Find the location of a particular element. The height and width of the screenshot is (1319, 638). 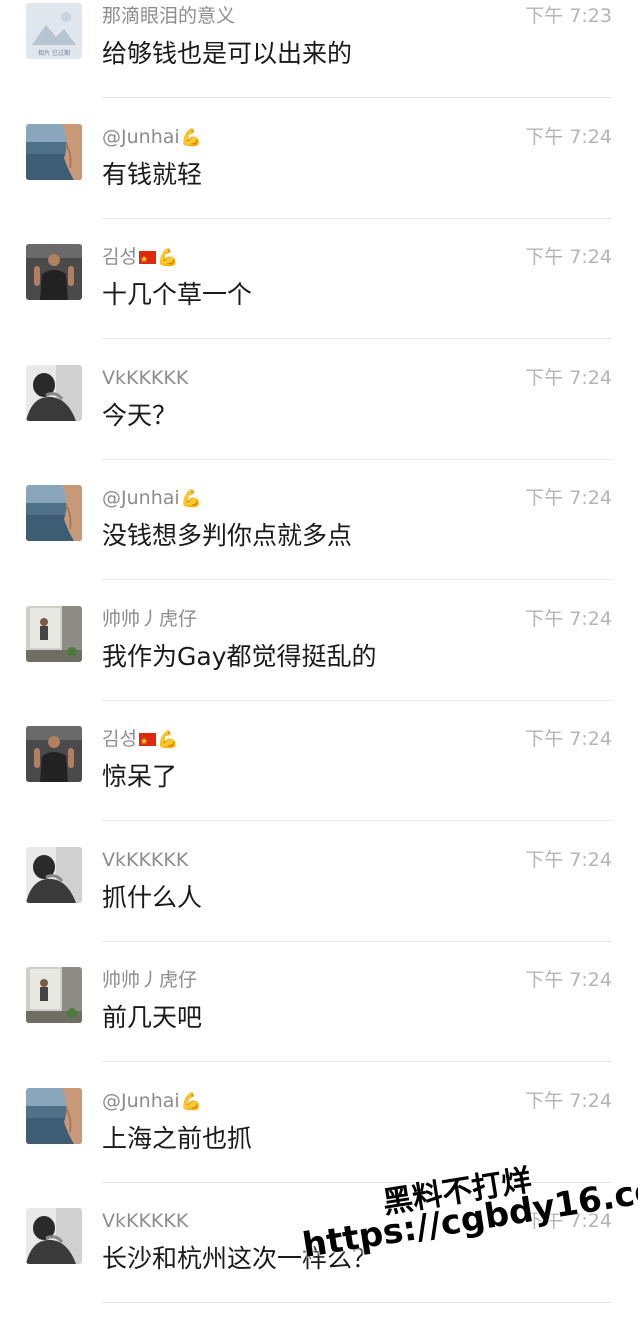

sender-name-text: 那滴眼泪的意义 is located at coordinates (169, 16).